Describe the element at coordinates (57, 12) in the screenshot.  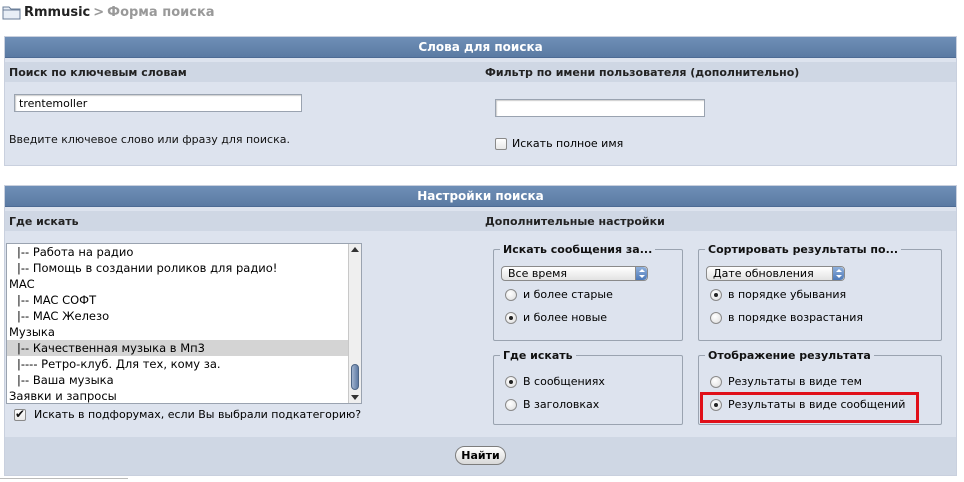
I see `breadcrumb-site: Rmmusic` at that location.